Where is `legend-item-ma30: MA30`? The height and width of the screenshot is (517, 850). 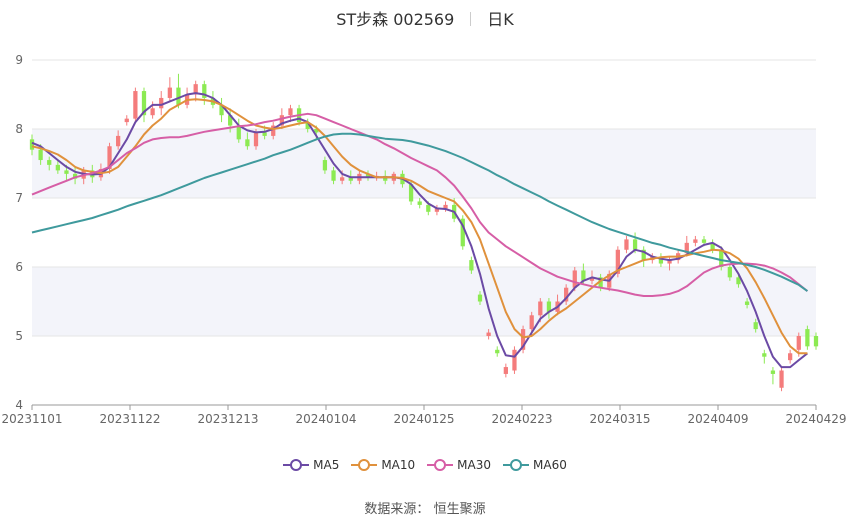 legend-item-ma30: MA30 is located at coordinates (459, 465).